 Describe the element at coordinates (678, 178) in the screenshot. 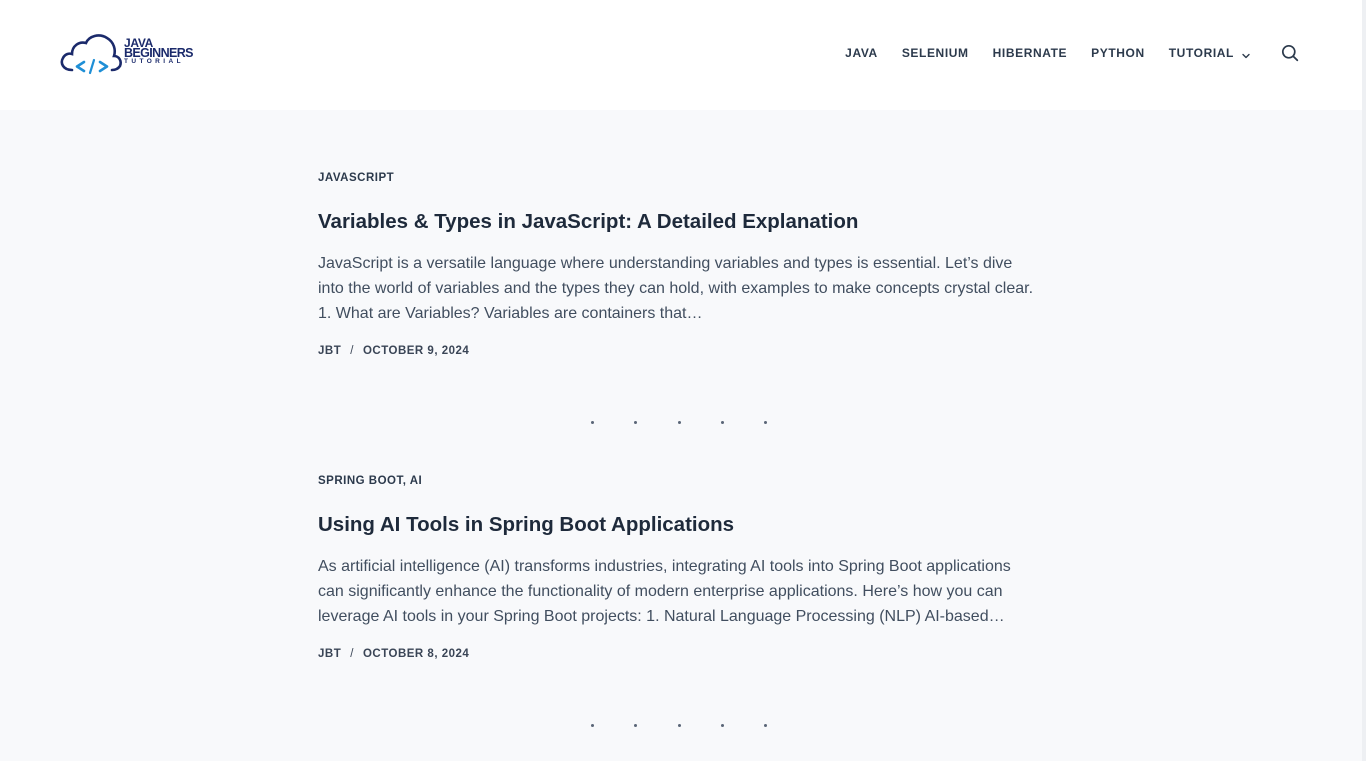

I see `post-category: JAVASCRIPT` at that location.